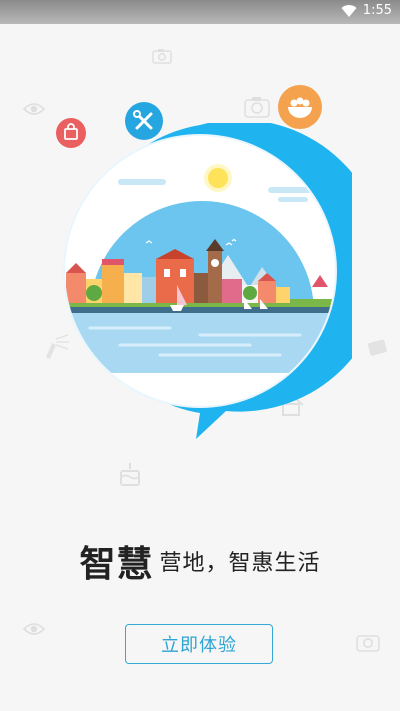 The image size is (400, 711). I want to click on status-time: 1:55, so click(377, 10).